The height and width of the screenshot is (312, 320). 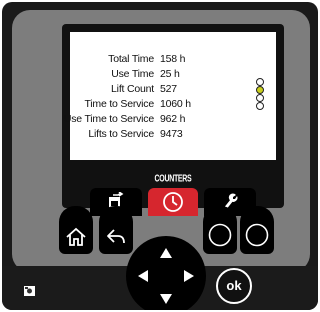 I want to click on row-total-time: Total Time 158 h, so click(x=161, y=59).